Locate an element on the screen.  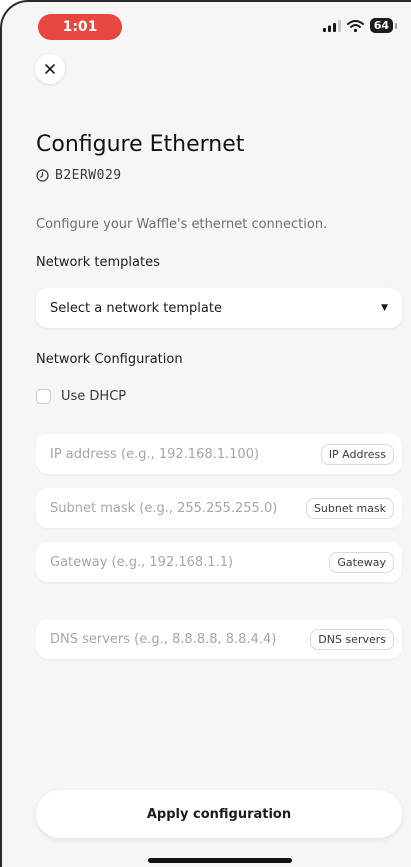
subnet-mask-input is located at coordinates (178, 508).